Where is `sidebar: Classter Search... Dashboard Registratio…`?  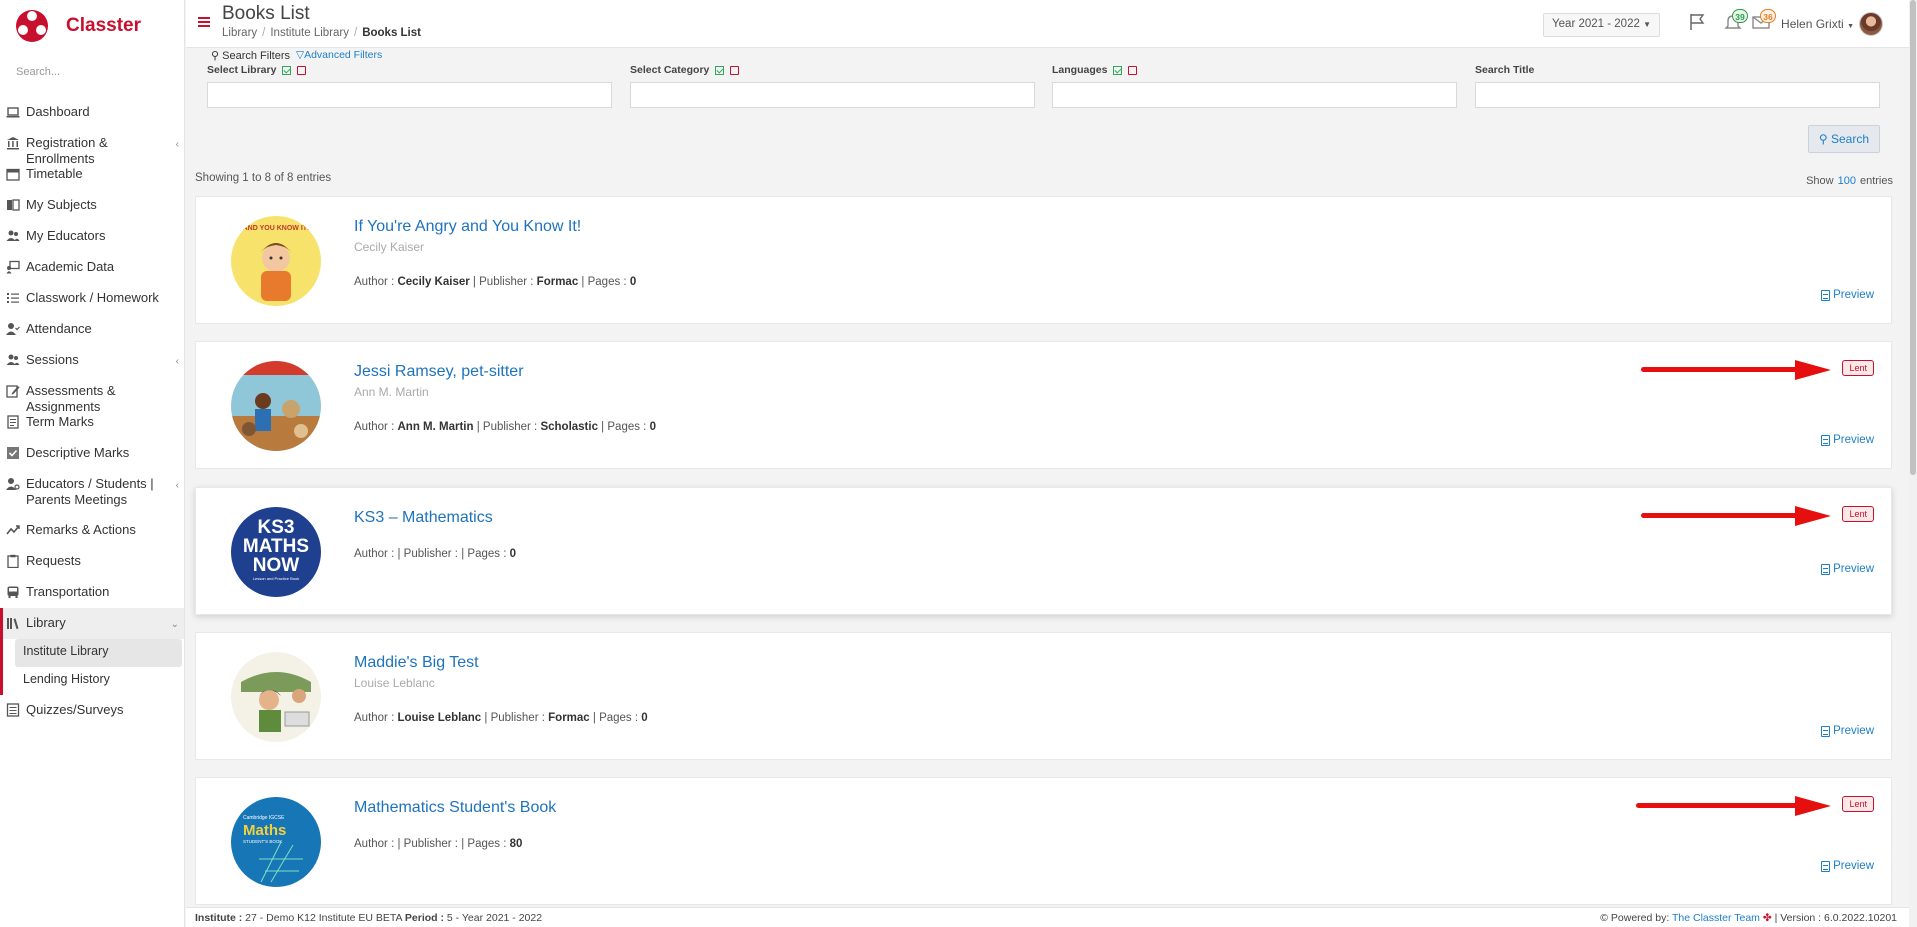 sidebar: Classter Search... Dashboard Registratio… is located at coordinates (92, 463).